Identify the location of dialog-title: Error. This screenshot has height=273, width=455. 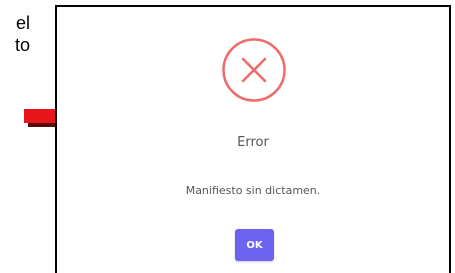
(253, 142).